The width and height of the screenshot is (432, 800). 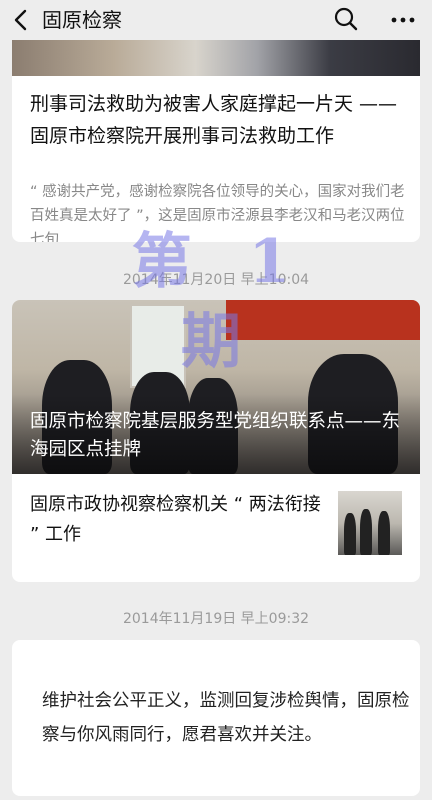 I want to click on sub-article-title: 固原市政协视察检察机关 “ 两法衔接 ” 工作, so click(x=180, y=520).